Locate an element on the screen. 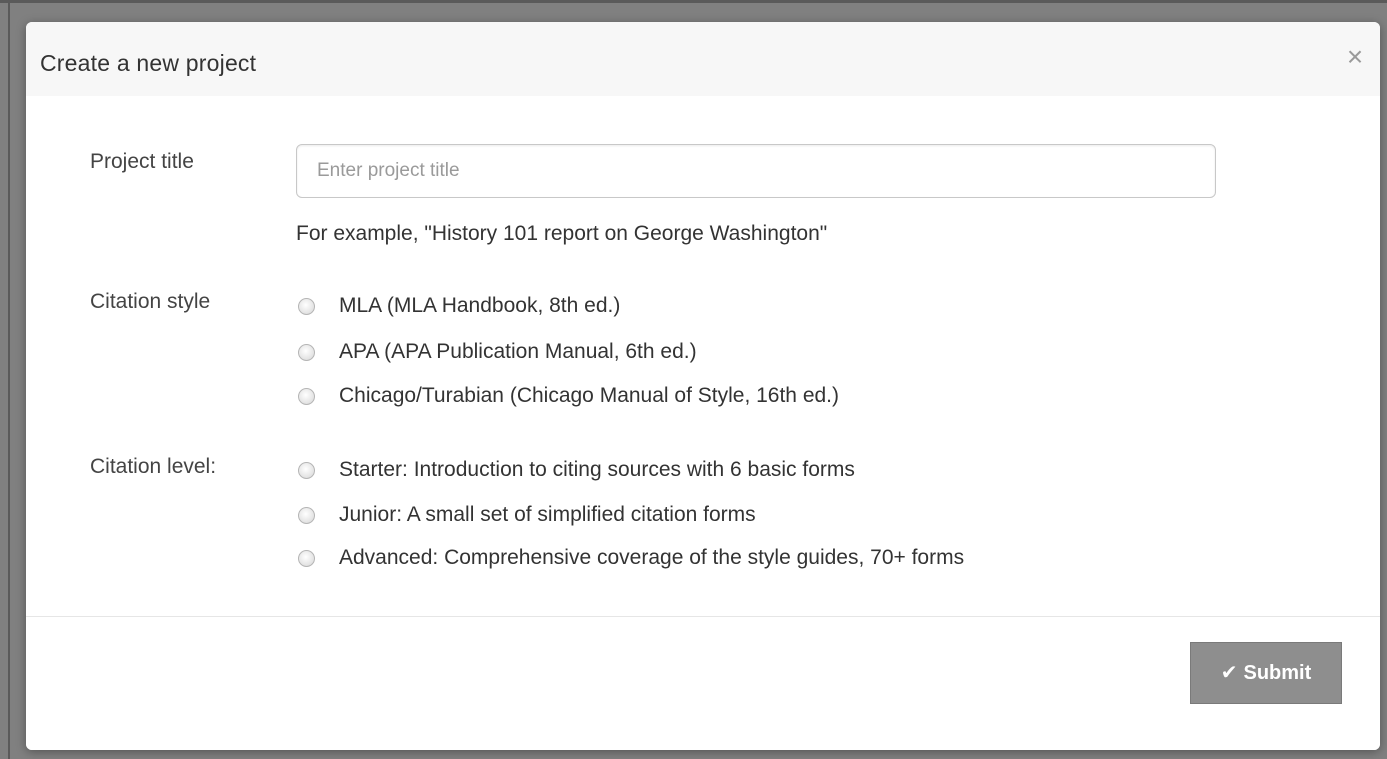 The width and height of the screenshot is (1387, 759). citation-style-option-apa: APA (APA Publication Manual, 6th ed.) is located at coordinates (496, 352).